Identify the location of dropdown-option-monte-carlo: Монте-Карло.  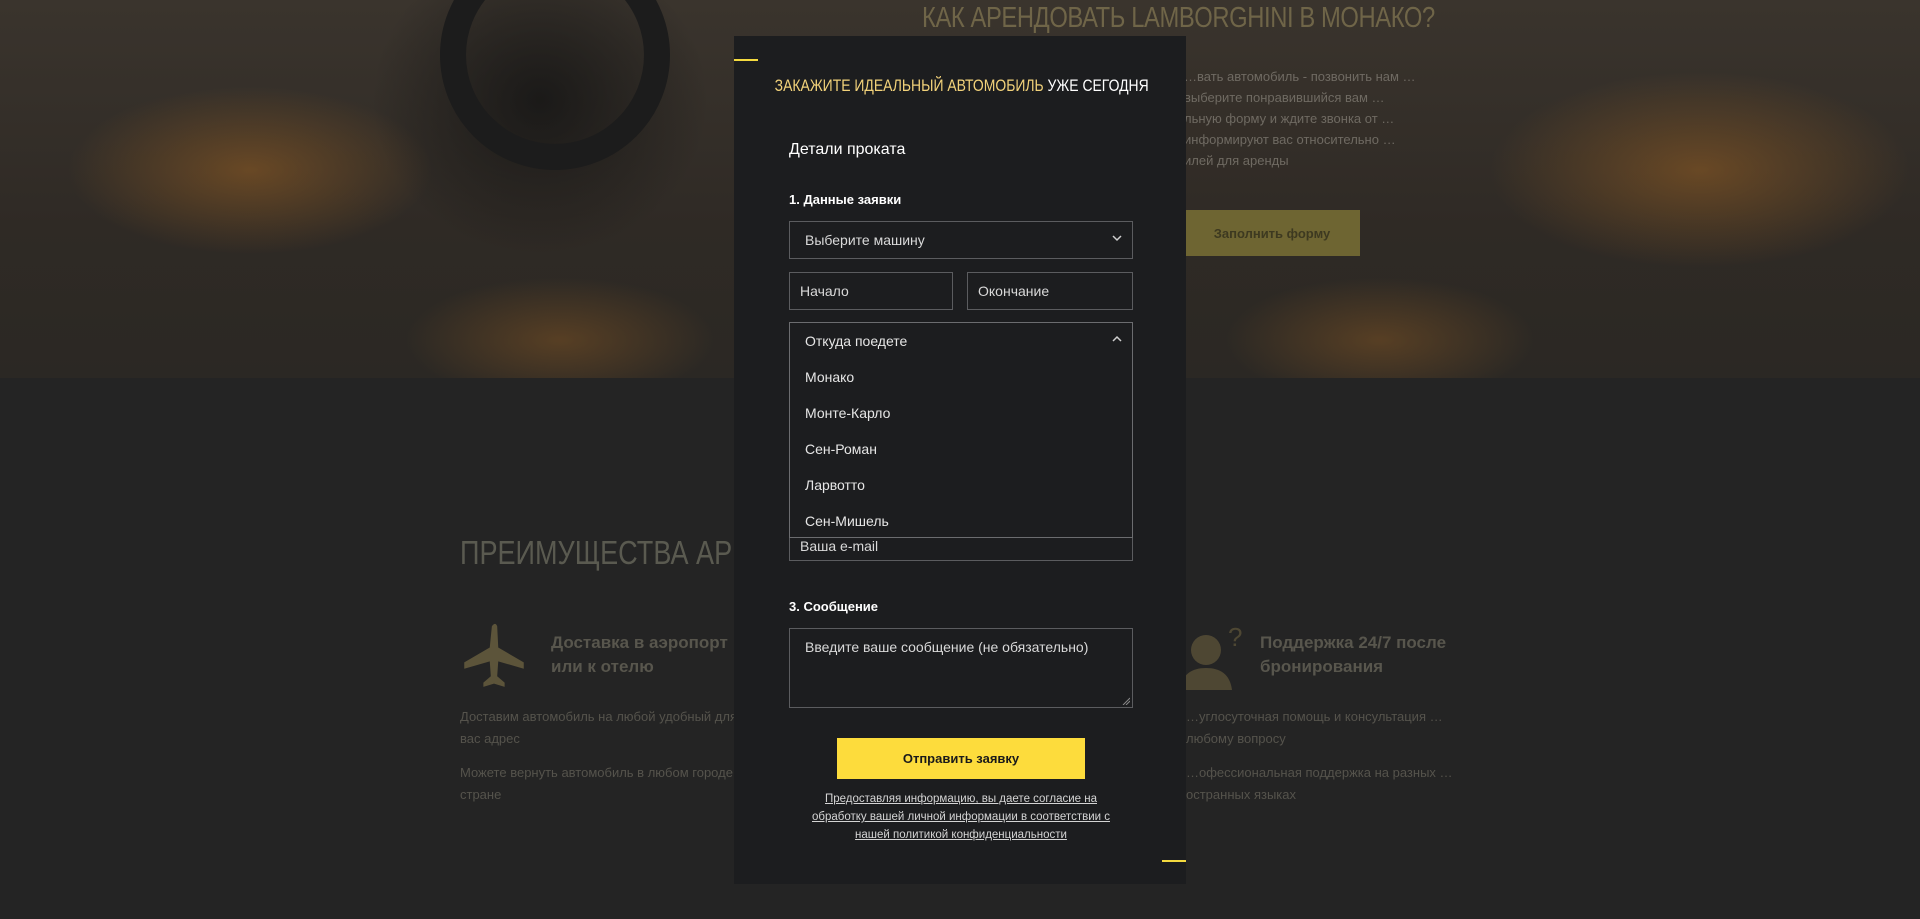
(961, 413).